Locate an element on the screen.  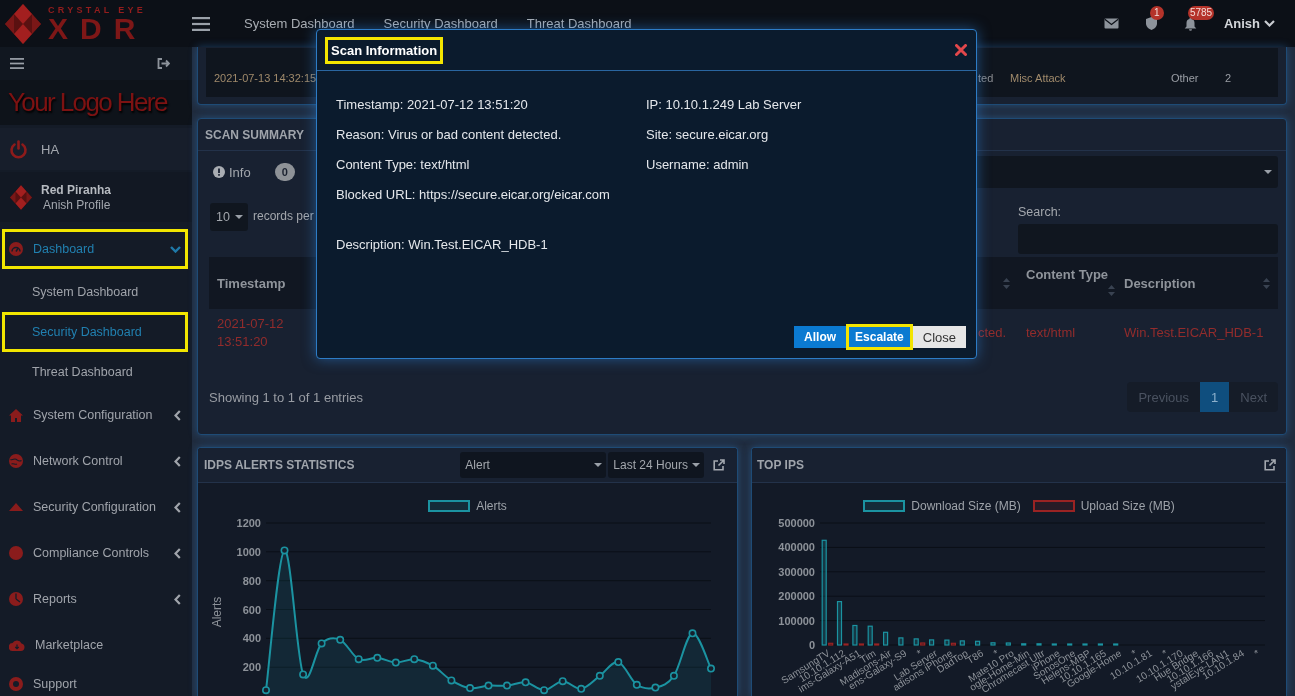
legend-label: Upload Size (MB) is located at coordinates (1127, 506).